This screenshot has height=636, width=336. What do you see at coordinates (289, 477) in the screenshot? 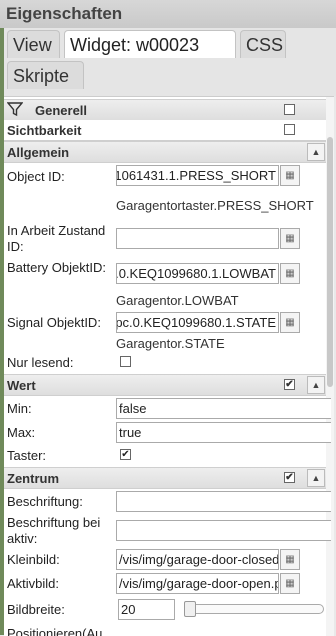
I see `section-zentrum-checkbox: ✔` at bounding box center [289, 477].